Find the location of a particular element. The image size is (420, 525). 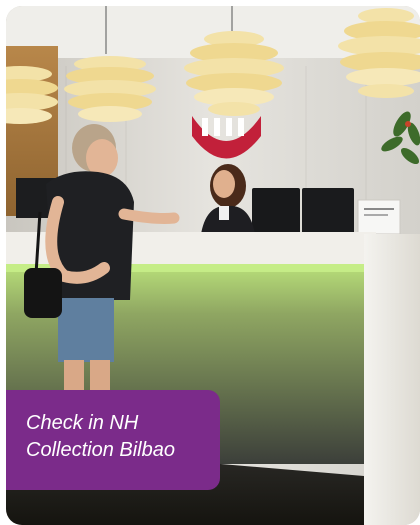

caption-line-2: Collection Bilbao is located at coordinates (100, 450).